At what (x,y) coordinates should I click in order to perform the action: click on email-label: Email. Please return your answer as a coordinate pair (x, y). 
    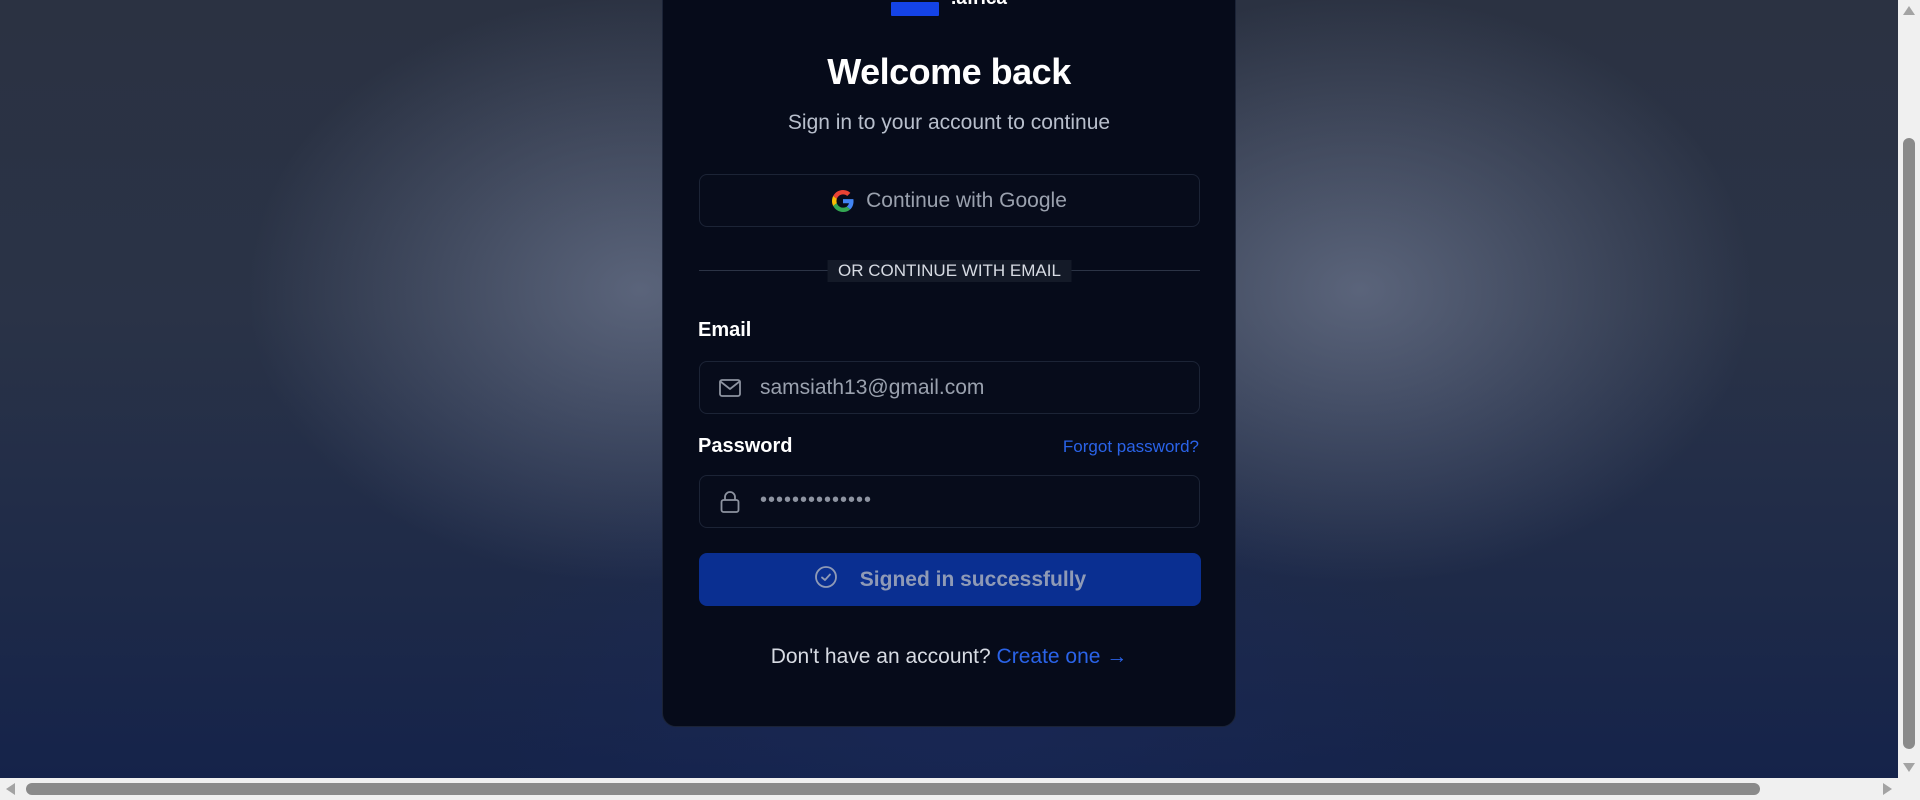
    Looking at the image, I should click on (725, 330).